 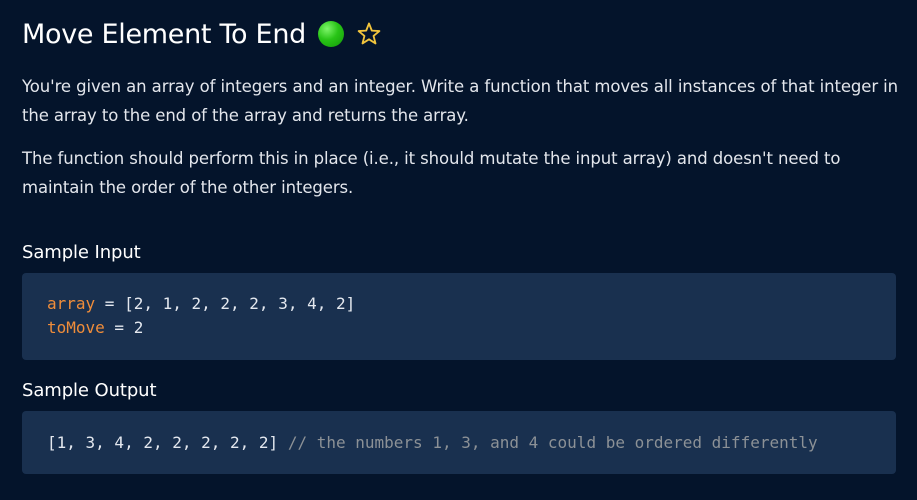 What do you see at coordinates (124, 327) in the screenshot?
I see `variable-value: = 2` at bounding box center [124, 327].